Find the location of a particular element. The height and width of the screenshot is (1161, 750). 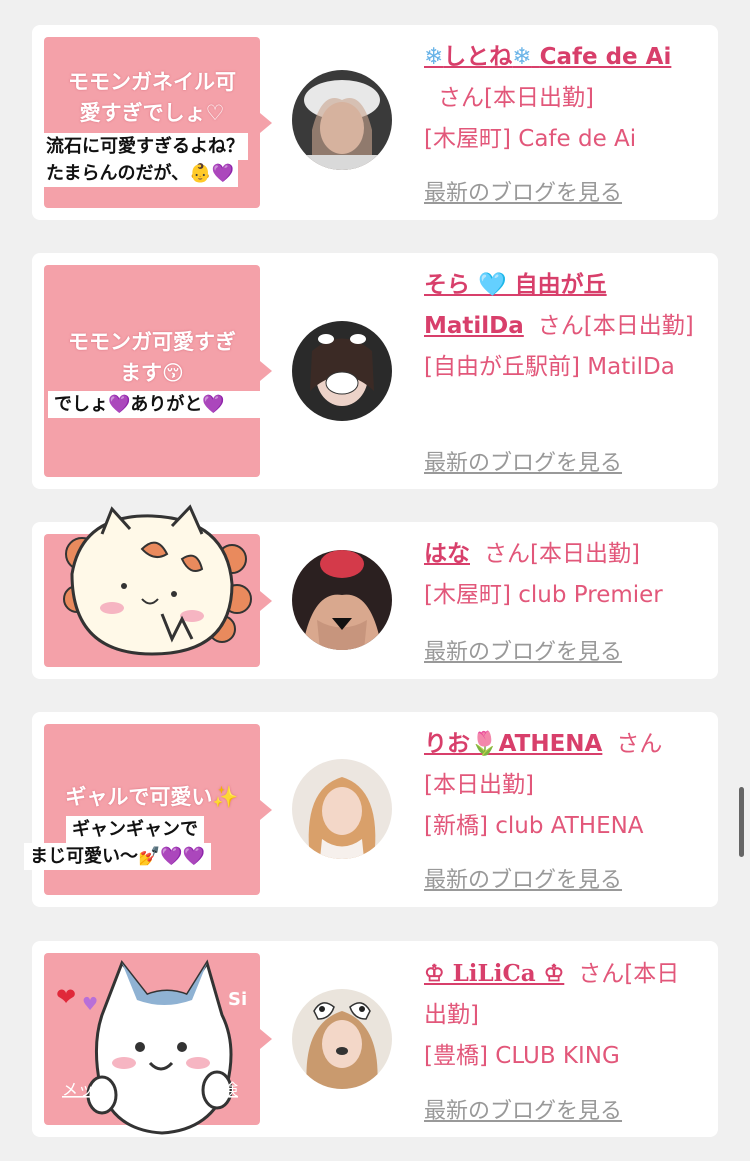

girl-name-link: ♔ LiLiCa ♔ is located at coordinates (494, 973).